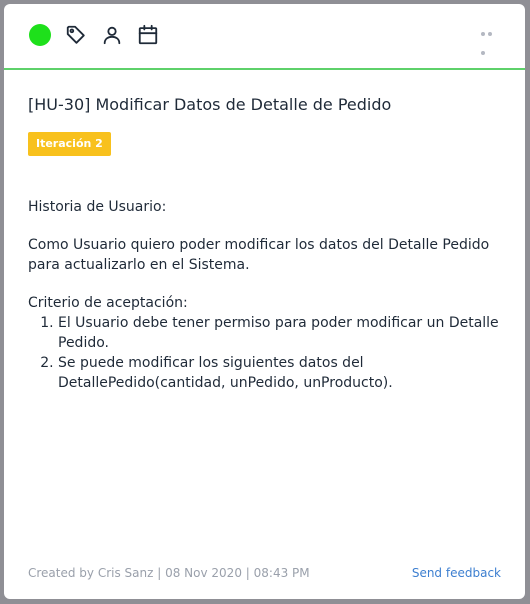 The width and height of the screenshot is (530, 604). What do you see at coordinates (76, 35) in the screenshot?
I see `tag-icon` at bounding box center [76, 35].